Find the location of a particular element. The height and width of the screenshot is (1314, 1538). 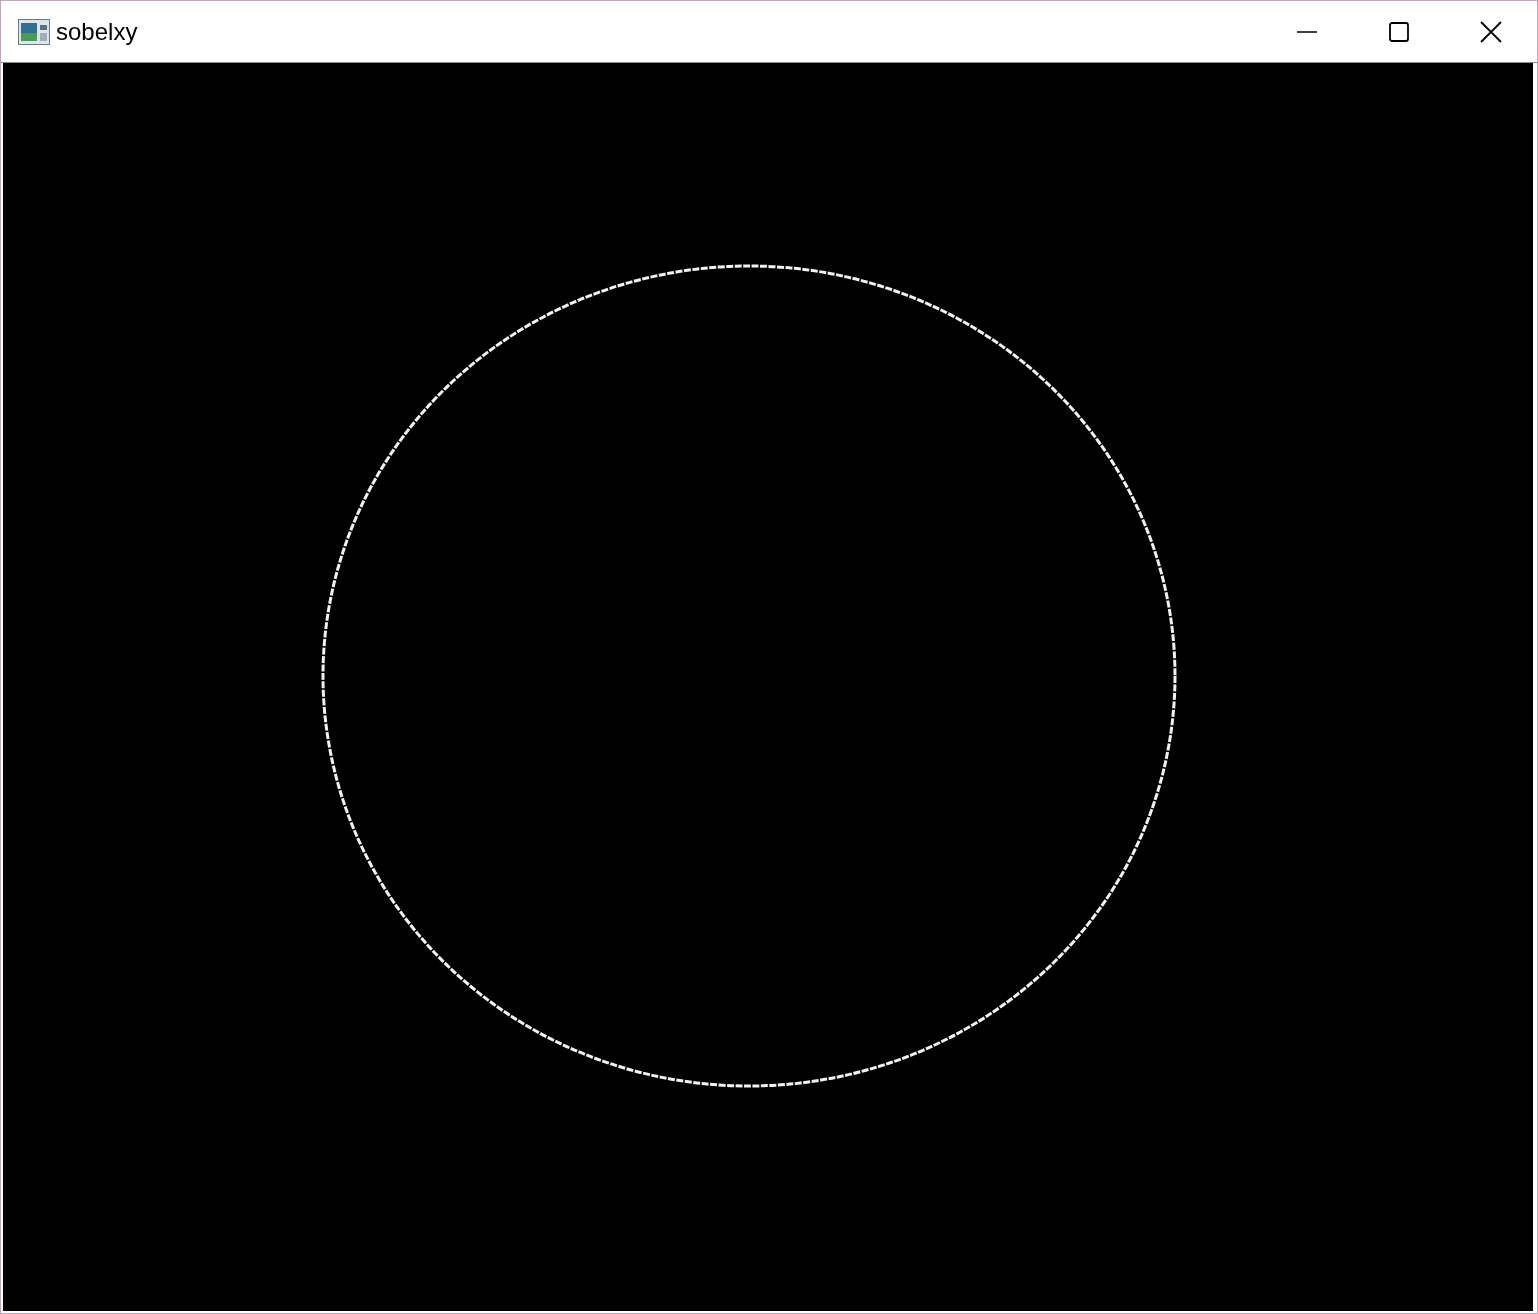

minimize-icon is located at coordinates (1307, 31).